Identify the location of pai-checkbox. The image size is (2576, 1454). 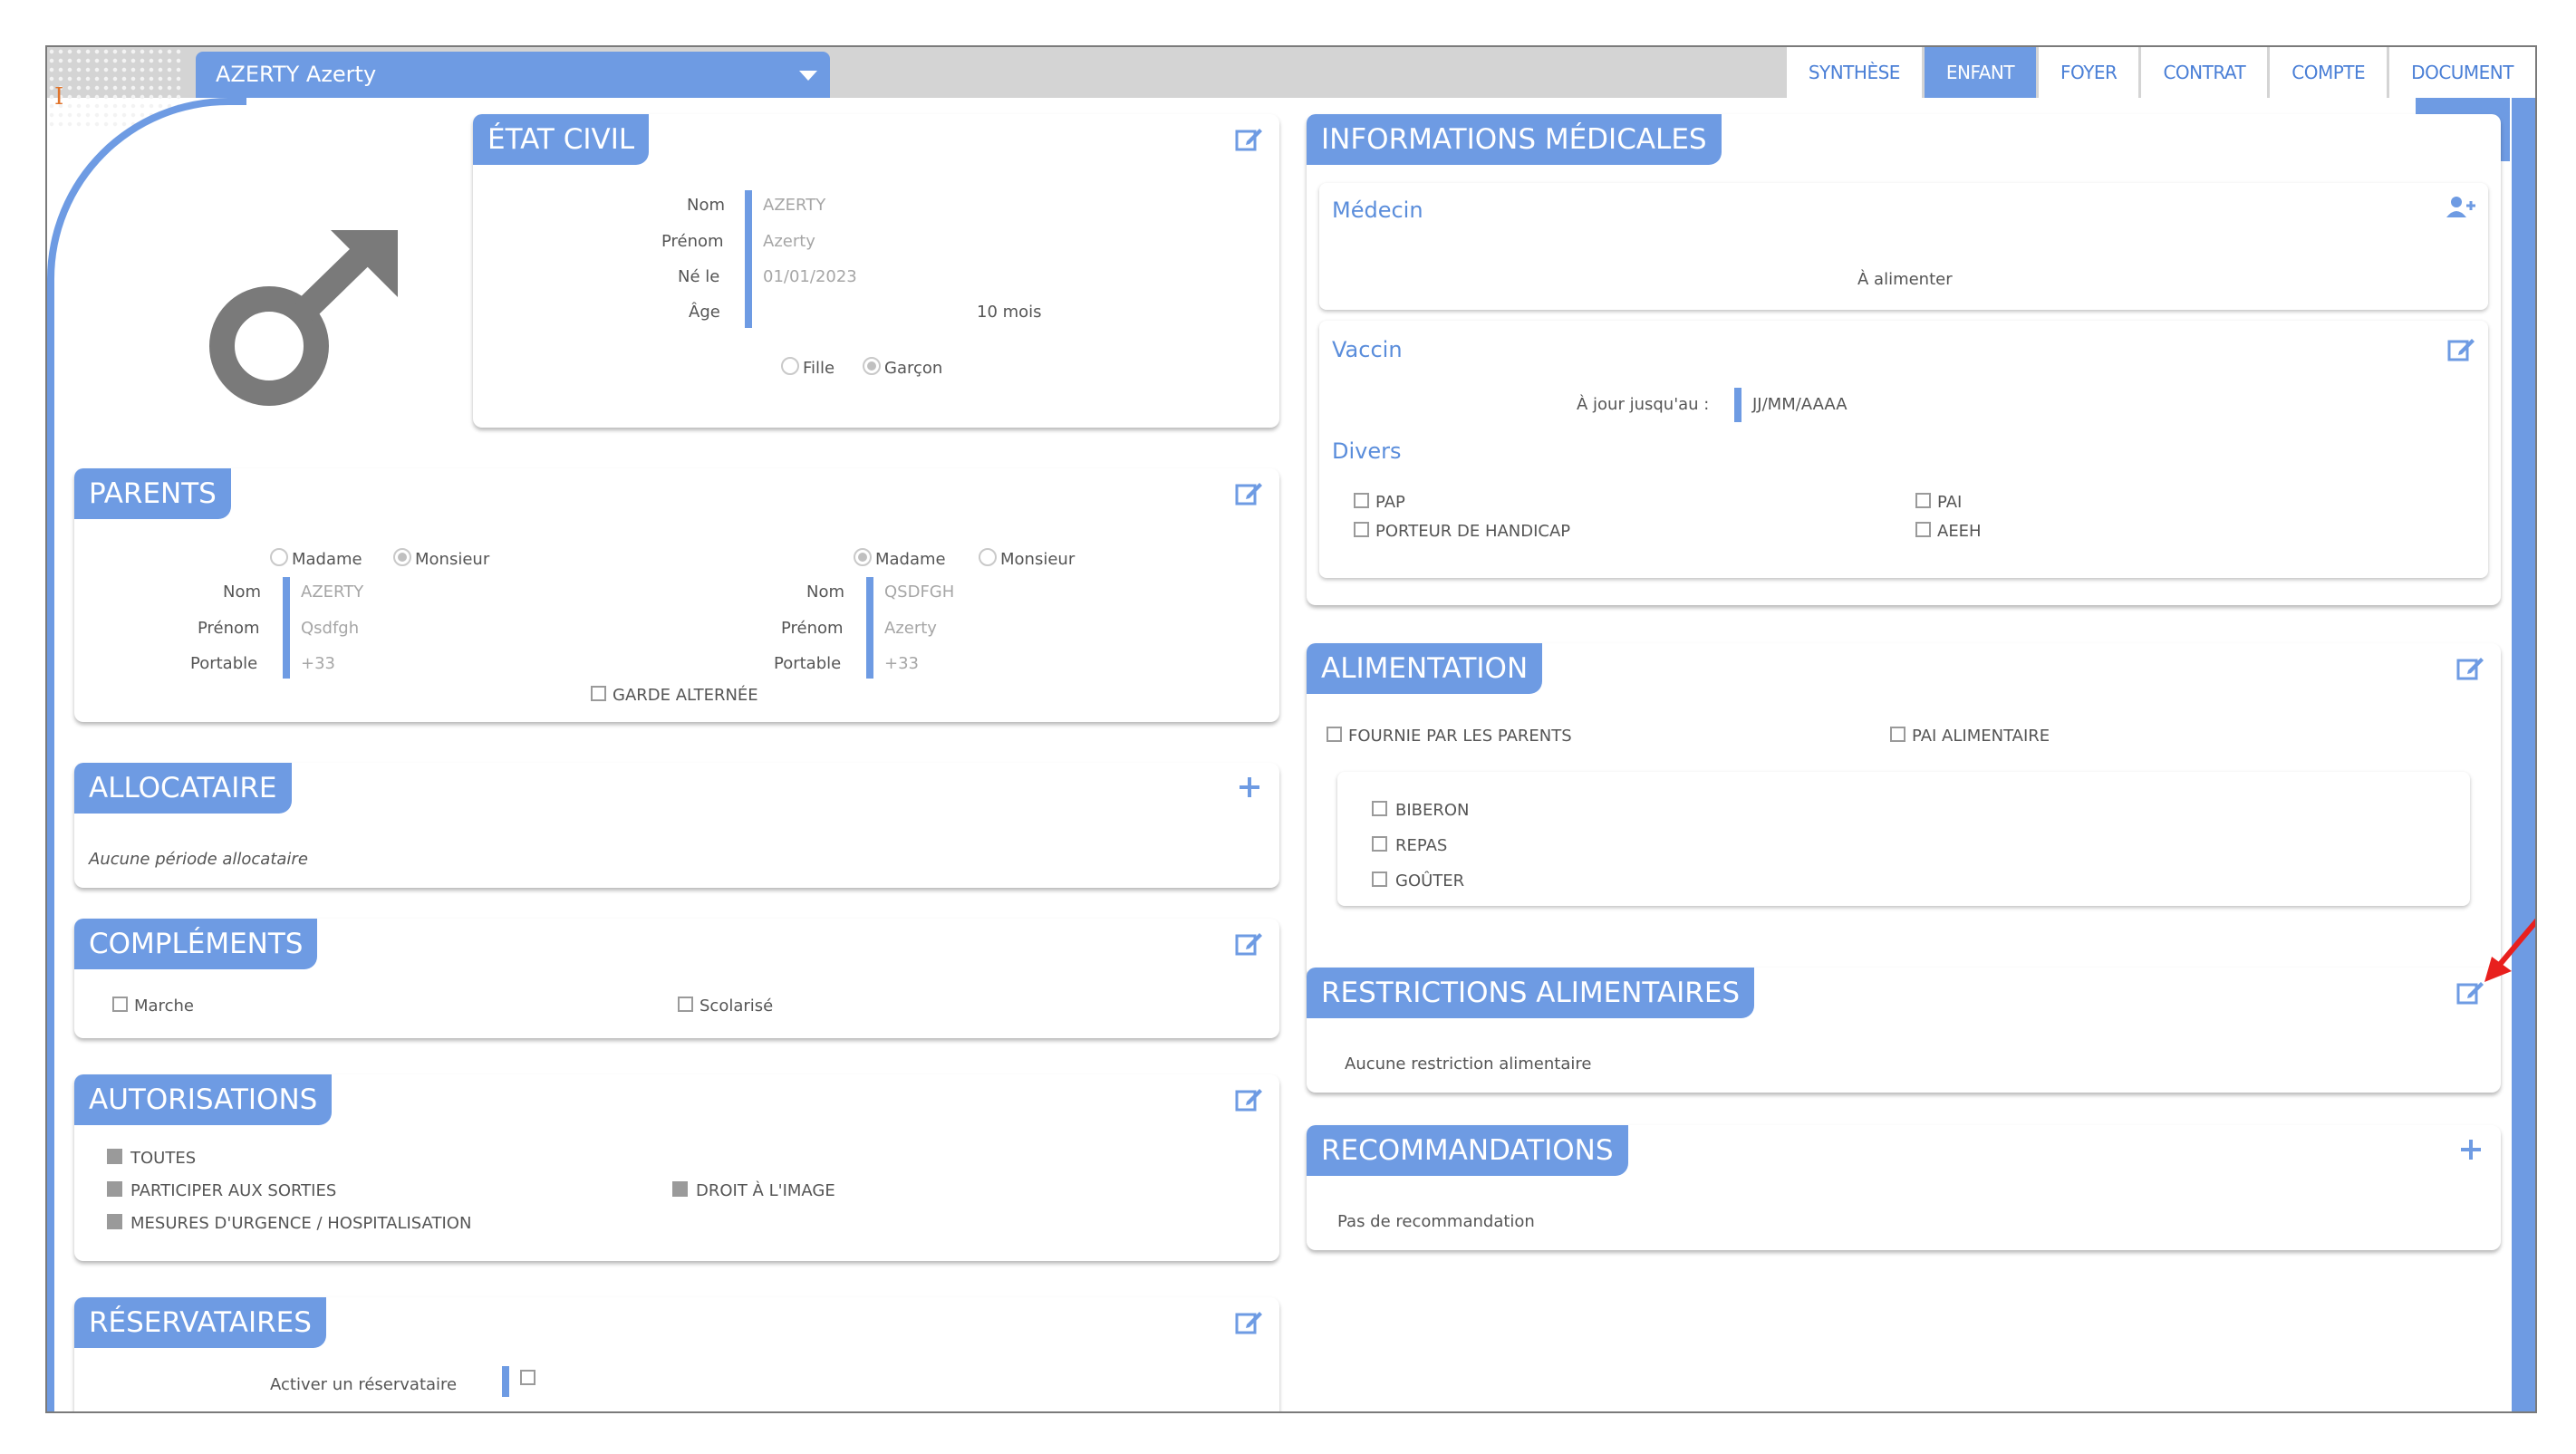
(1923, 500).